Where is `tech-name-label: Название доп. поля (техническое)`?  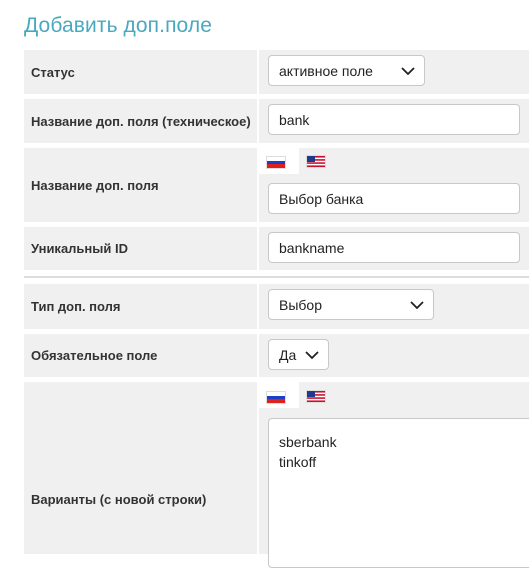 tech-name-label: Название доп. поля (техническое) is located at coordinates (140, 121).